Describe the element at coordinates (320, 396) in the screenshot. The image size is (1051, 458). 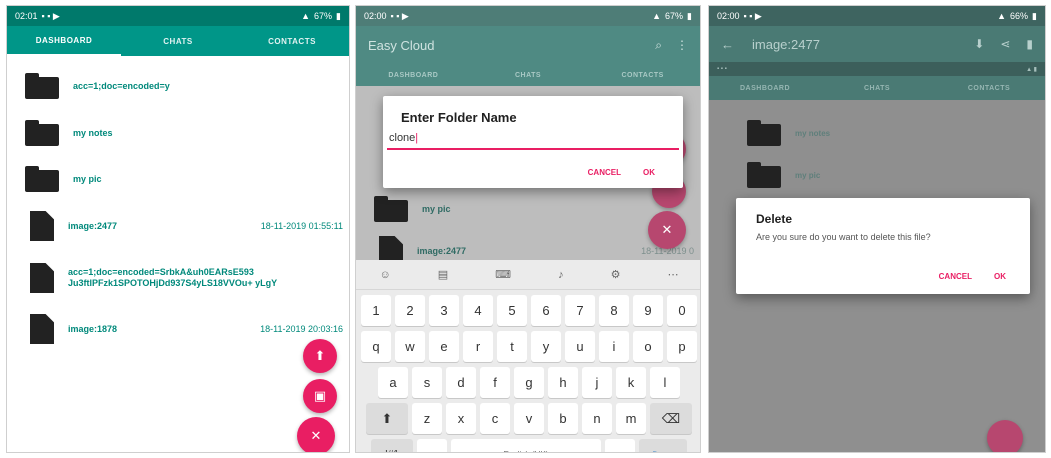
I see `camera-fab: ▣` at that location.